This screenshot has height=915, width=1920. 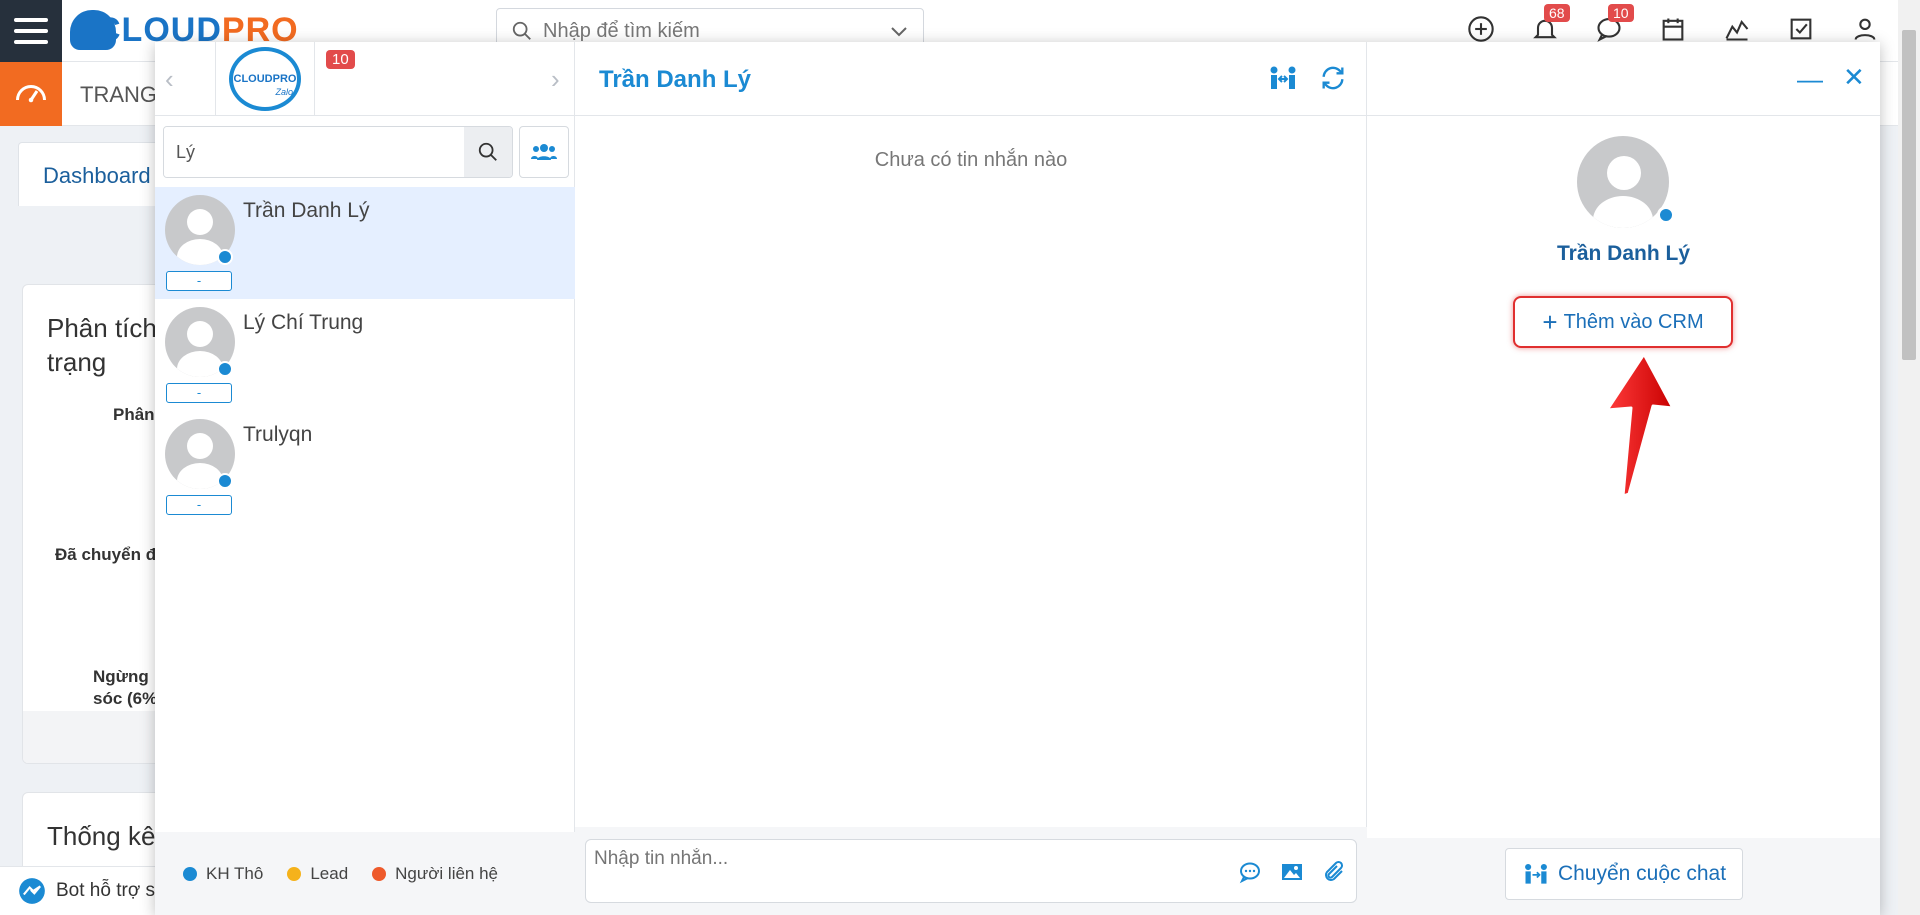 What do you see at coordinates (235, 873) in the screenshot?
I see `legend-label: KH Thô` at bounding box center [235, 873].